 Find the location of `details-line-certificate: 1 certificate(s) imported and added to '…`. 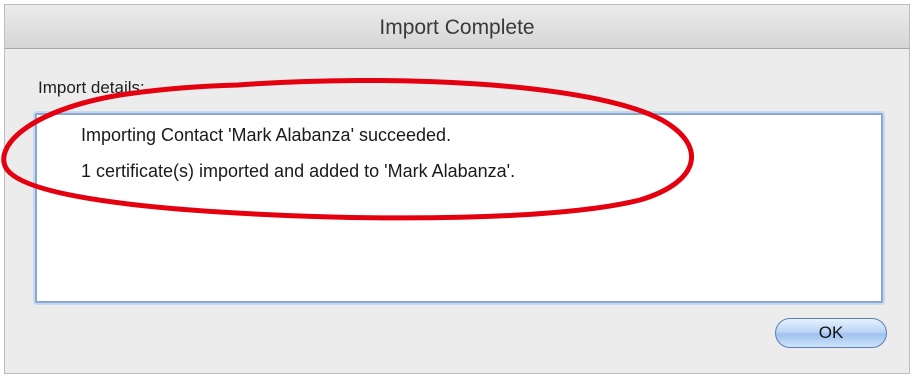

details-line-certificate: 1 certificate(s) imported and added to '… is located at coordinates (298, 171).